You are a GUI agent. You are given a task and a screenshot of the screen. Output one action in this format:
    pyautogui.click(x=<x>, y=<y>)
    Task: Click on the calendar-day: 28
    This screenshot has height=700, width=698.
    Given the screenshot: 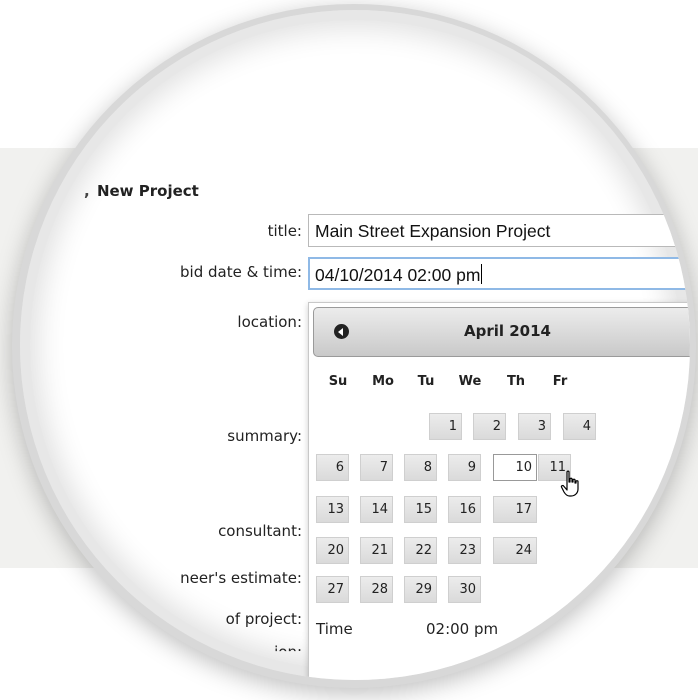 What is the action you would take?
    pyautogui.click(x=376, y=589)
    